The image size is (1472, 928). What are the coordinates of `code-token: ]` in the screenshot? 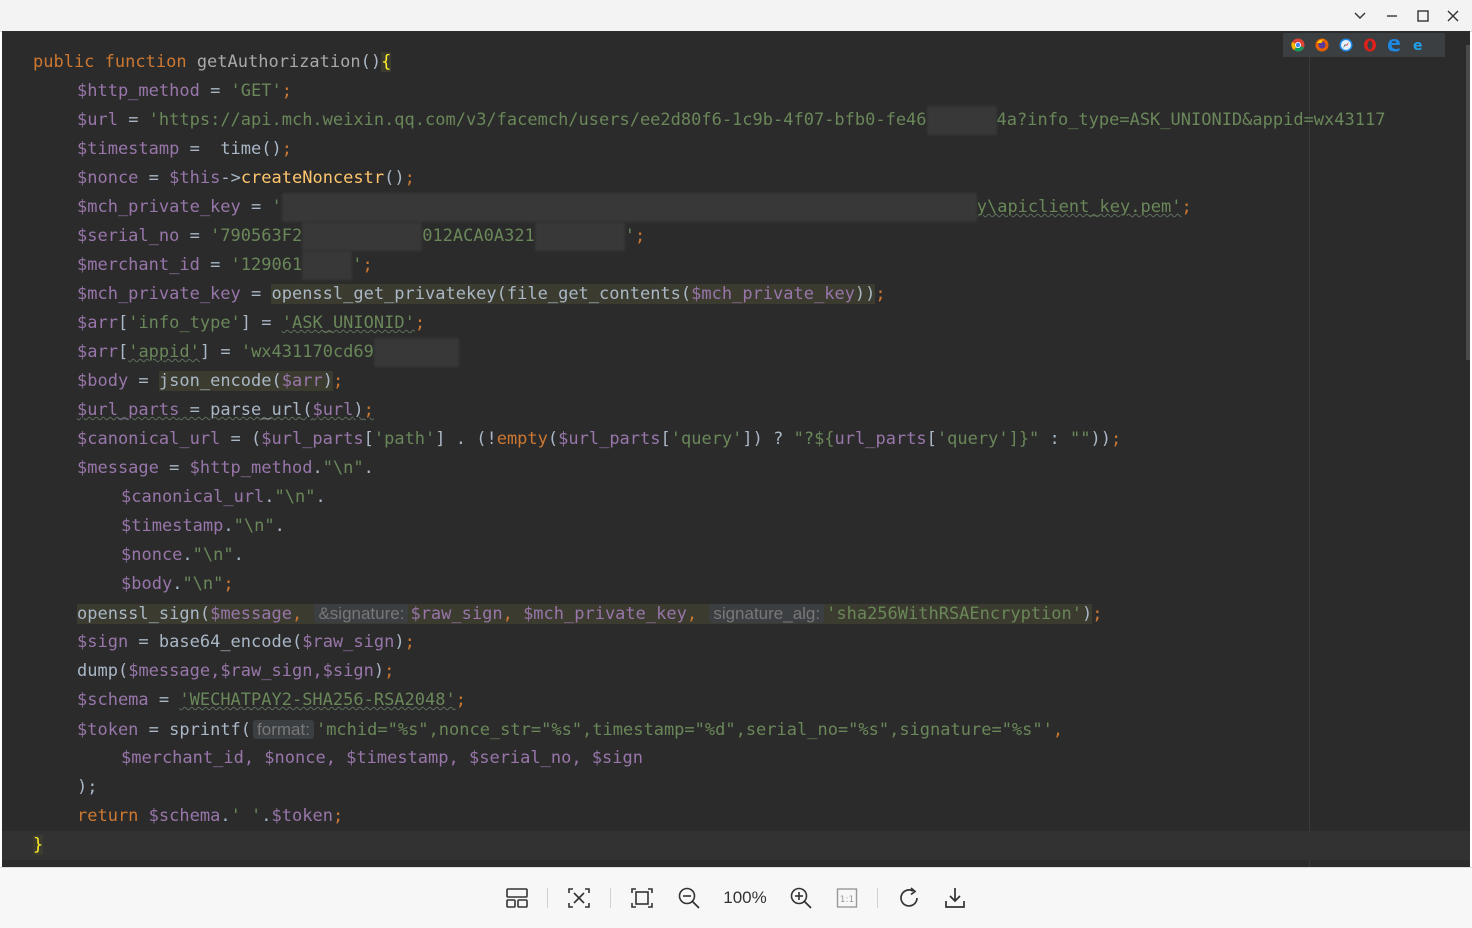 It's located at (205, 352).